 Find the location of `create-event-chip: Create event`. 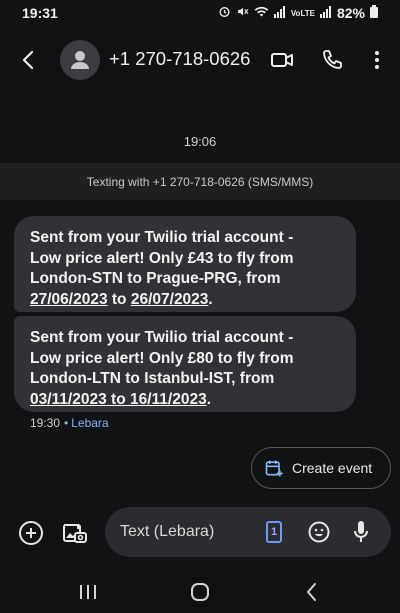

create-event-chip: Create event is located at coordinates (321, 468).